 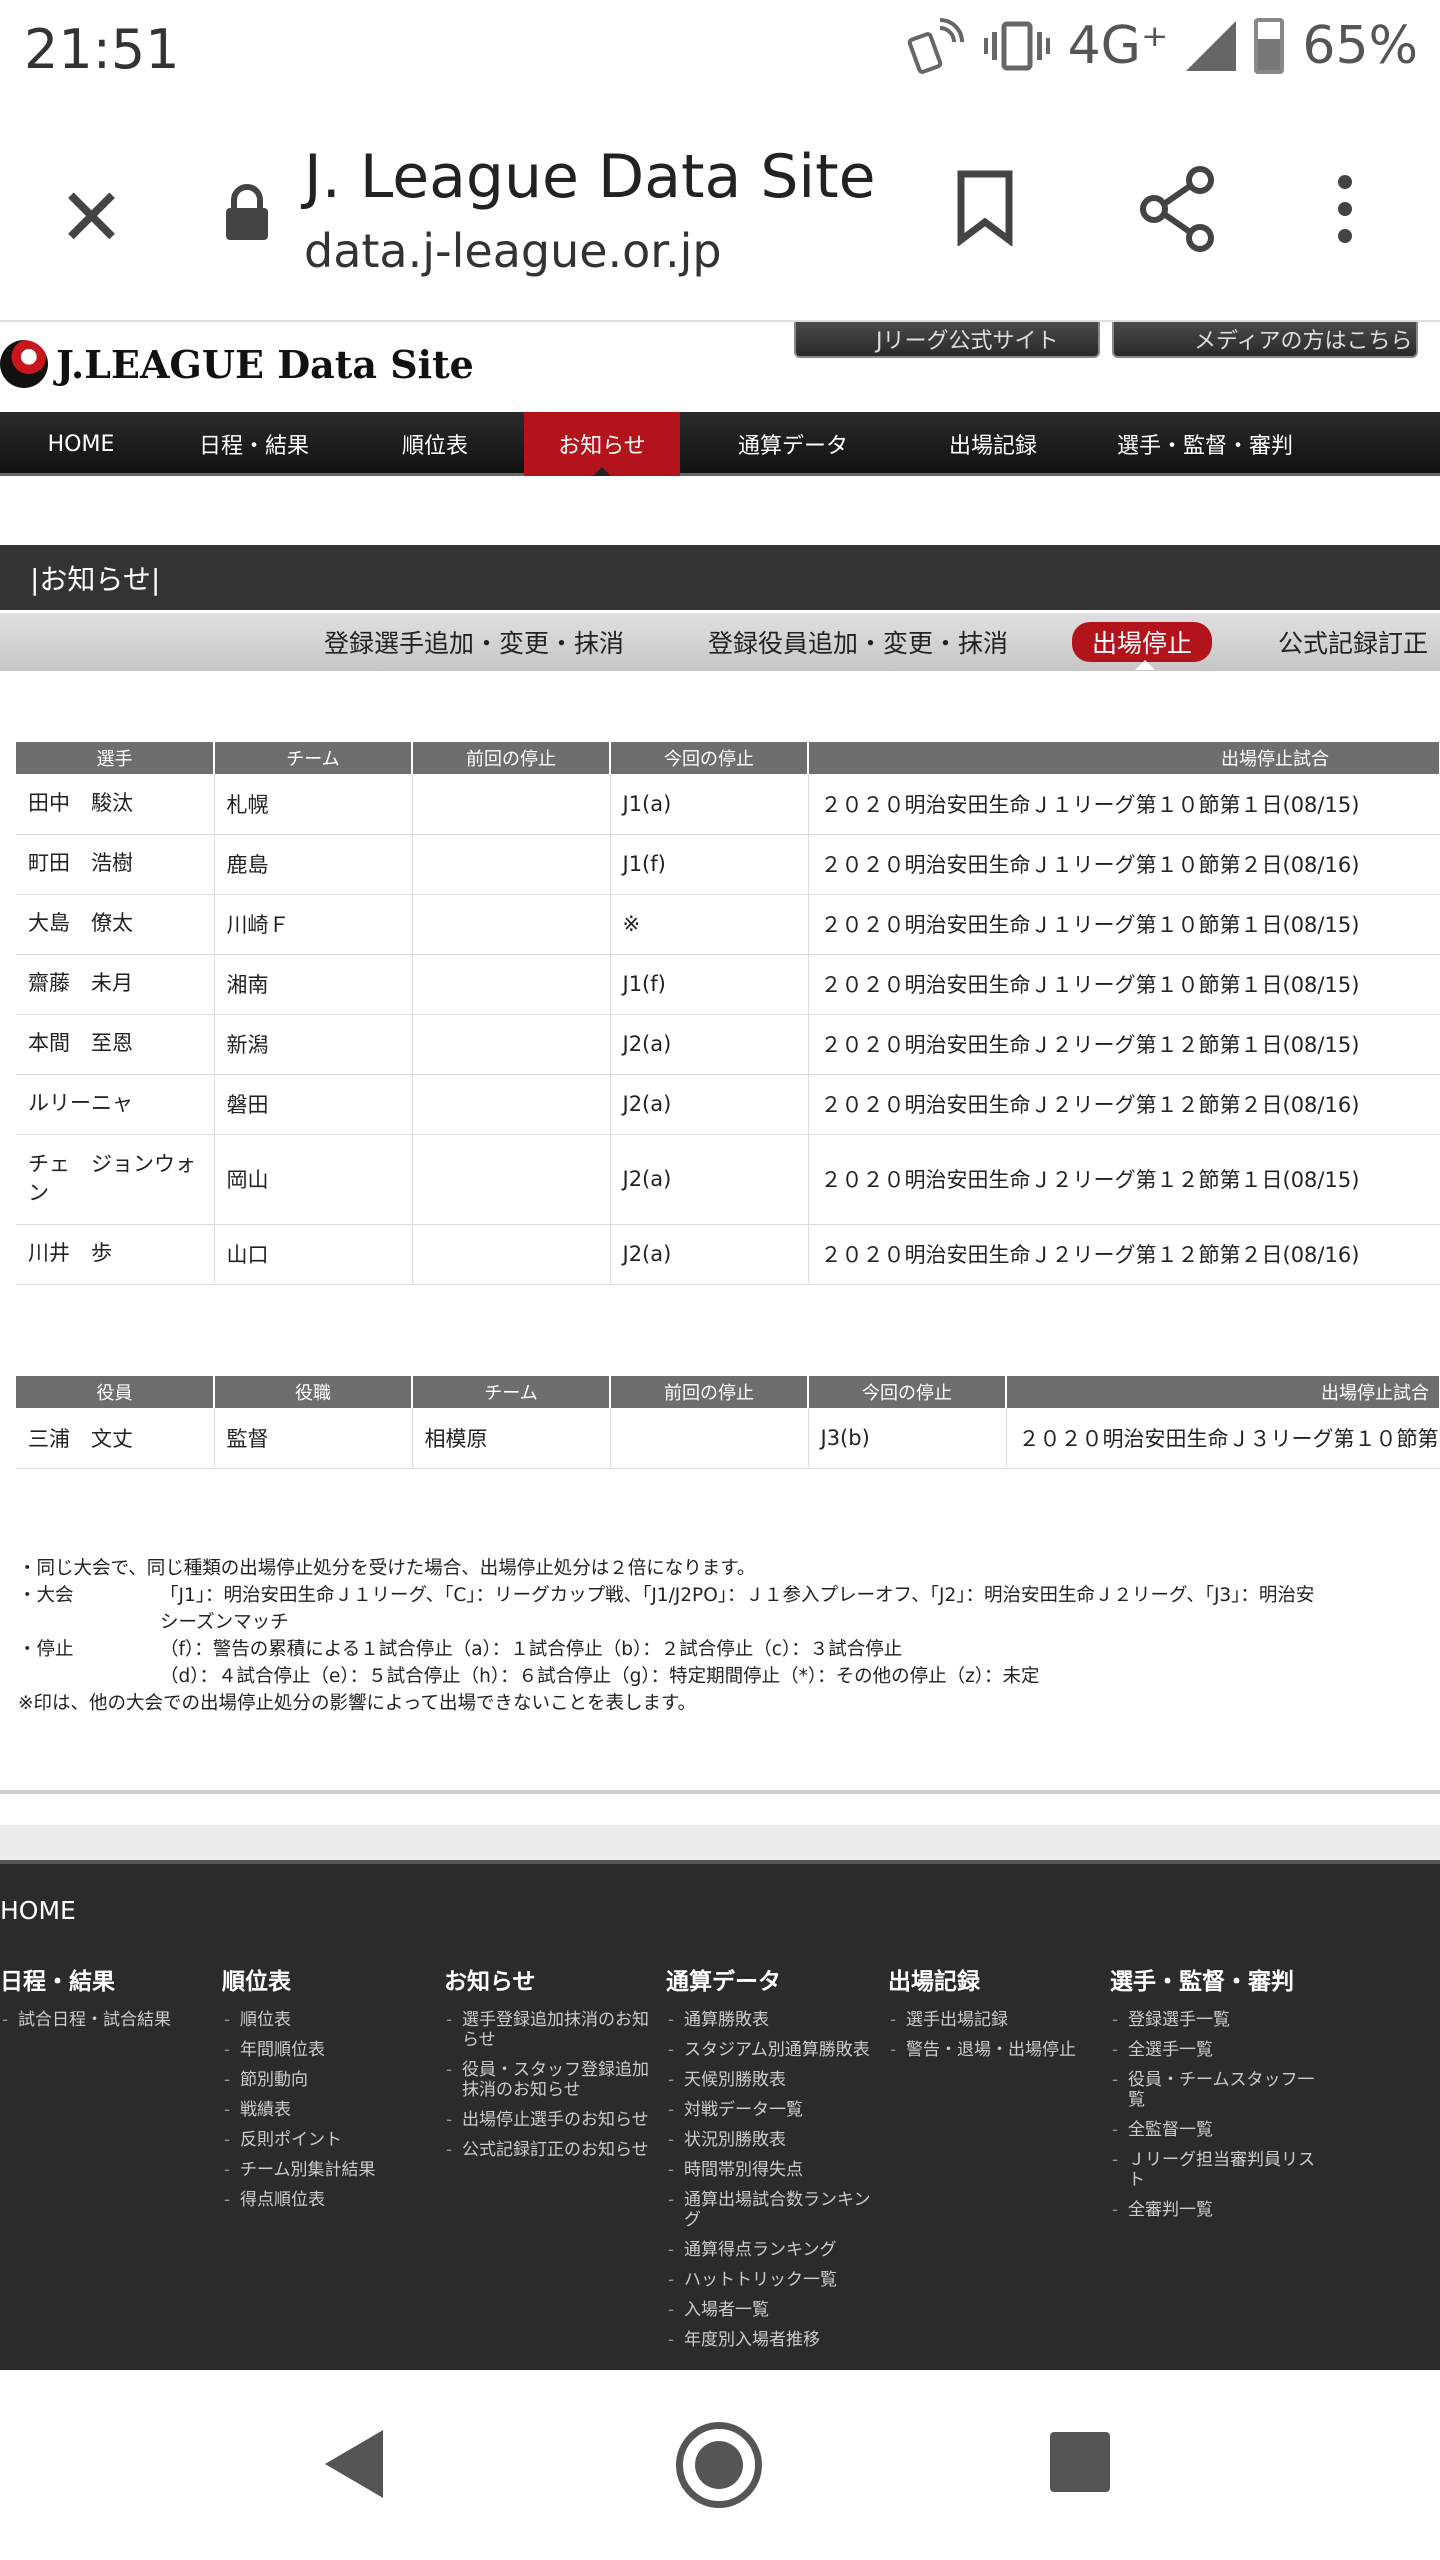 I want to click on footer-link: 時間帯別得失点, so click(x=776, y=2170).